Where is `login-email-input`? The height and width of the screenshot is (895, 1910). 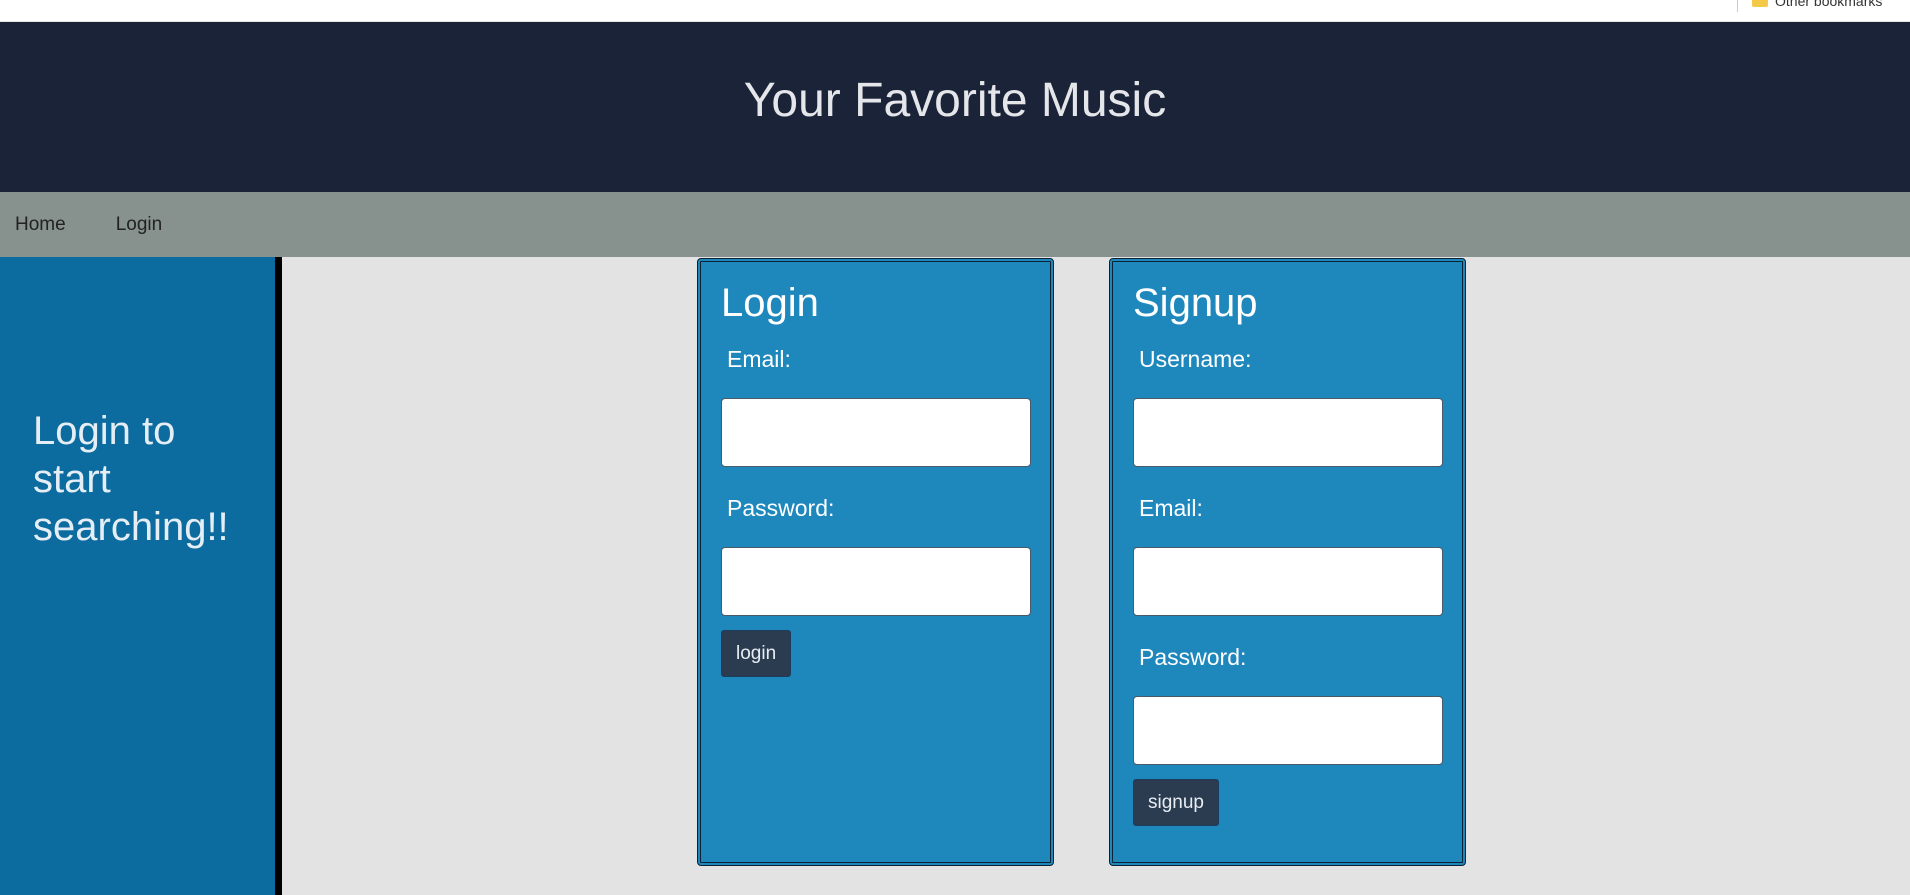
login-email-input is located at coordinates (876, 432).